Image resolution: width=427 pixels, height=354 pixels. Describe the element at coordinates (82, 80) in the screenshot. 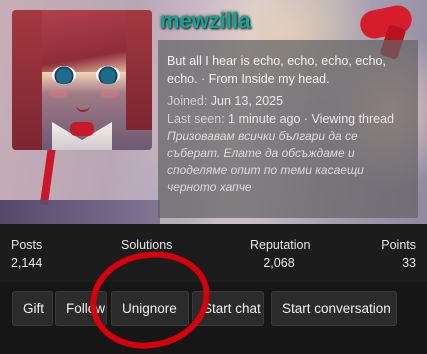

I see `avatar` at that location.